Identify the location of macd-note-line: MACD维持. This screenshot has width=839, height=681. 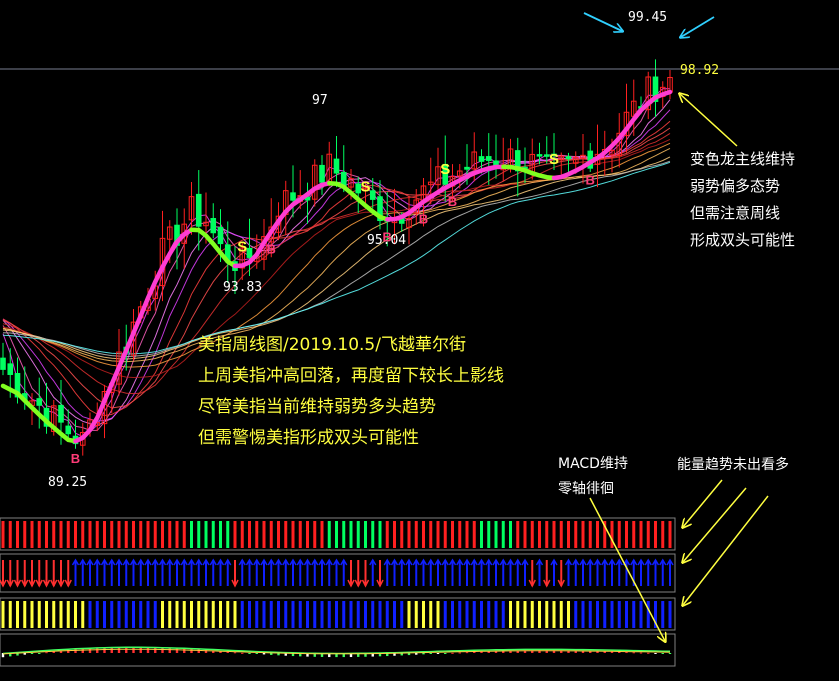
(593, 464).